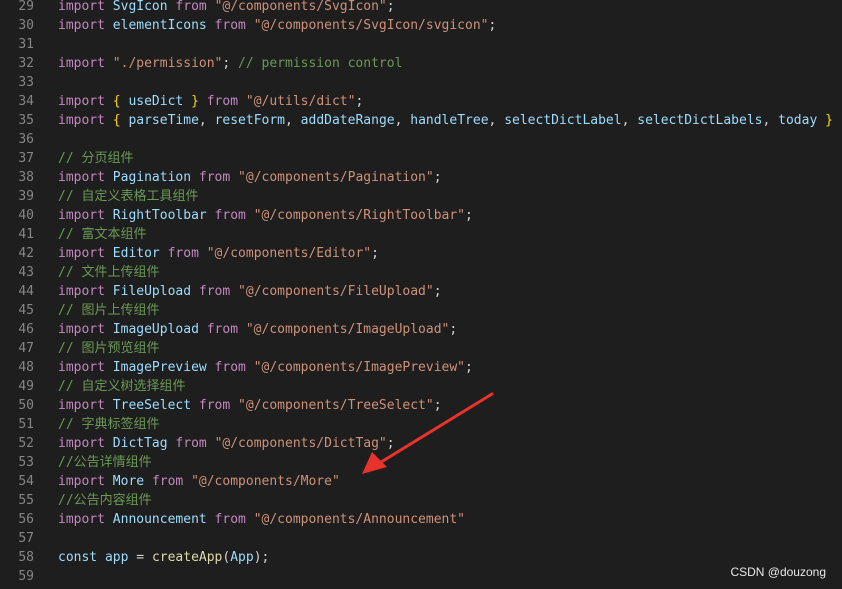 The image size is (842, 589). What do you see at coordinates (778, 572) in the screenshot?
I see `watermark: CSDN @douzong` at bounding box center [778, 572].